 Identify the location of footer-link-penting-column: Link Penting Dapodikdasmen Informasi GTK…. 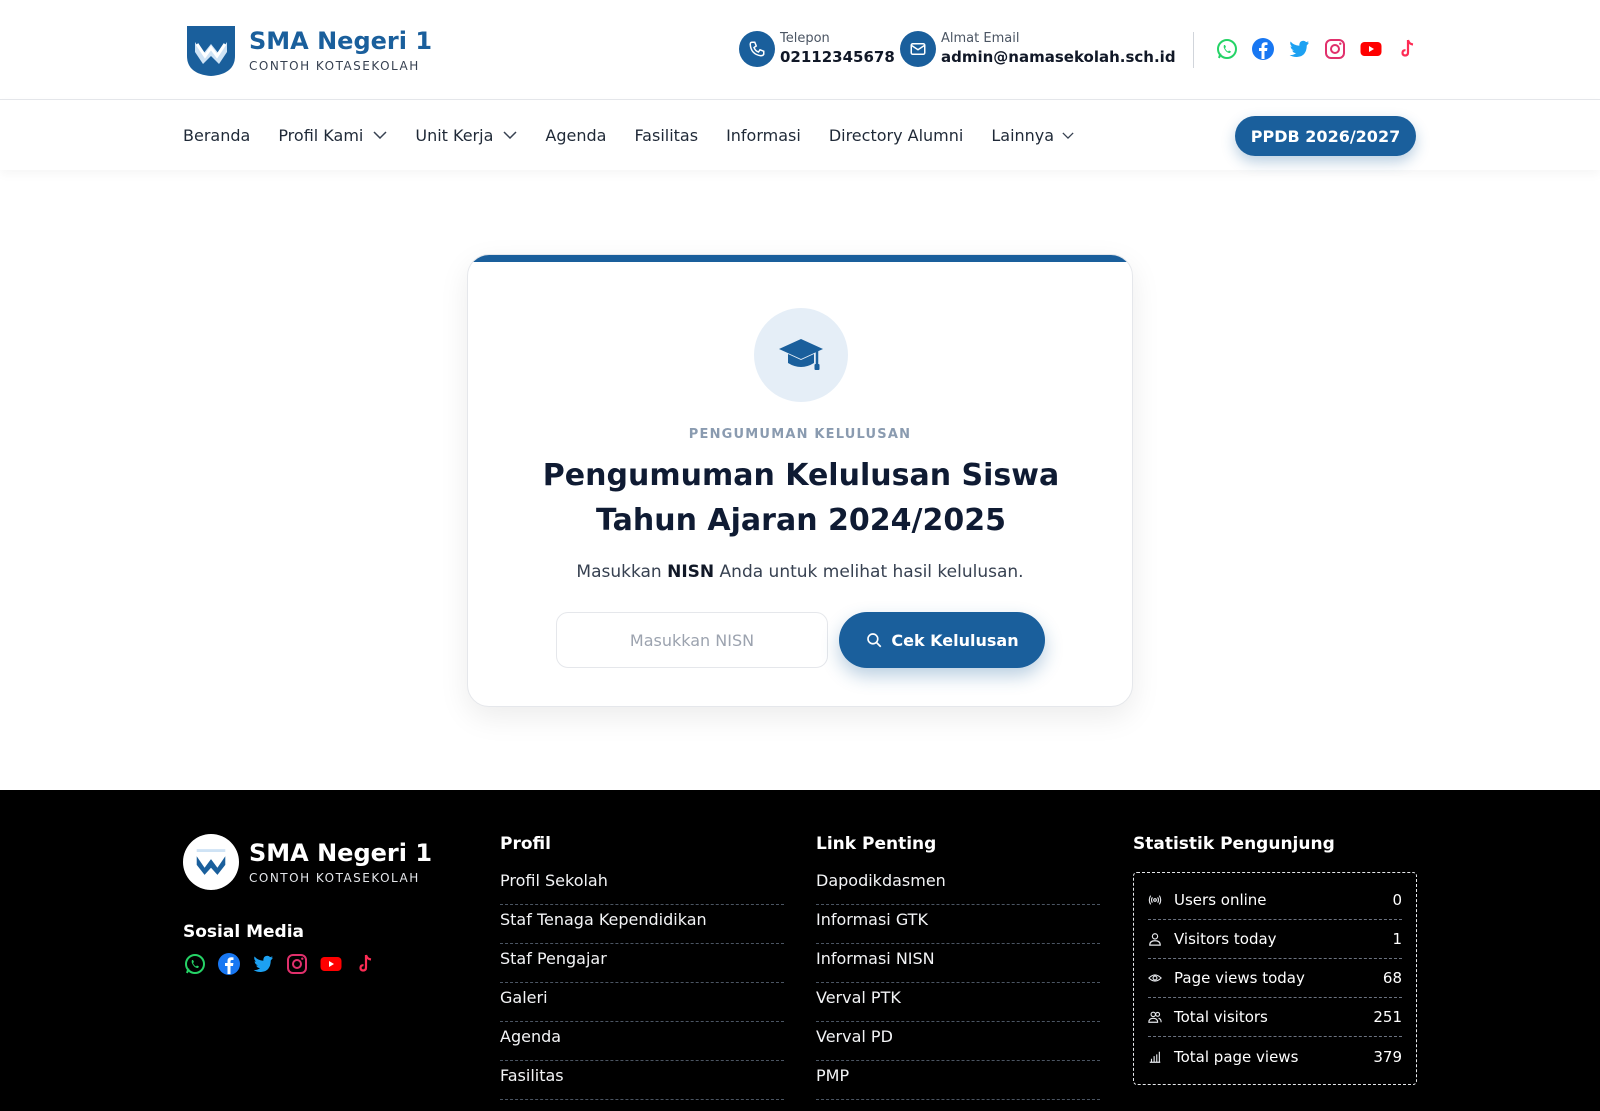
(958, 967).